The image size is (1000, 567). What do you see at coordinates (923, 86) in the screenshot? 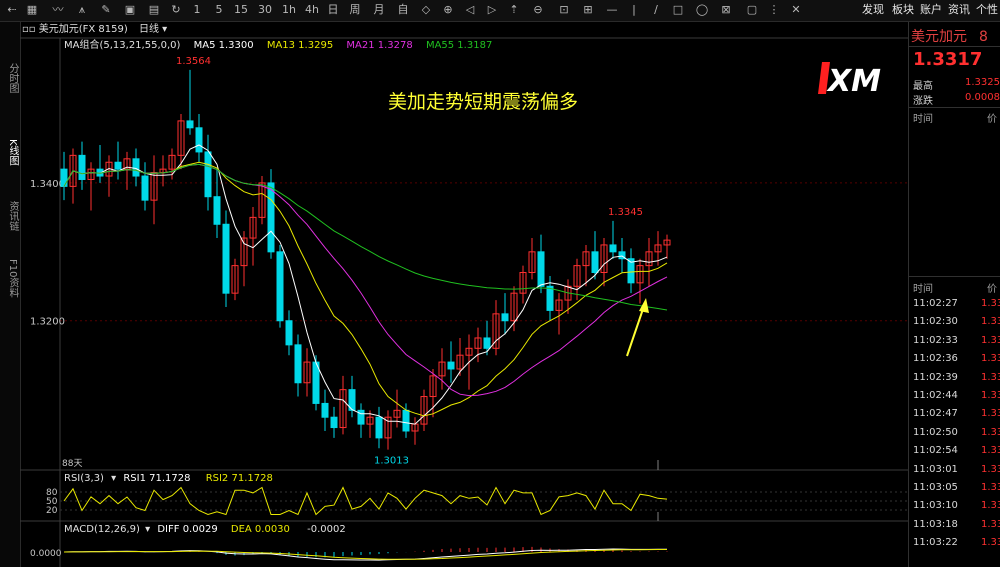
I see `high-label: 最高` at bounding box center [923, 86].